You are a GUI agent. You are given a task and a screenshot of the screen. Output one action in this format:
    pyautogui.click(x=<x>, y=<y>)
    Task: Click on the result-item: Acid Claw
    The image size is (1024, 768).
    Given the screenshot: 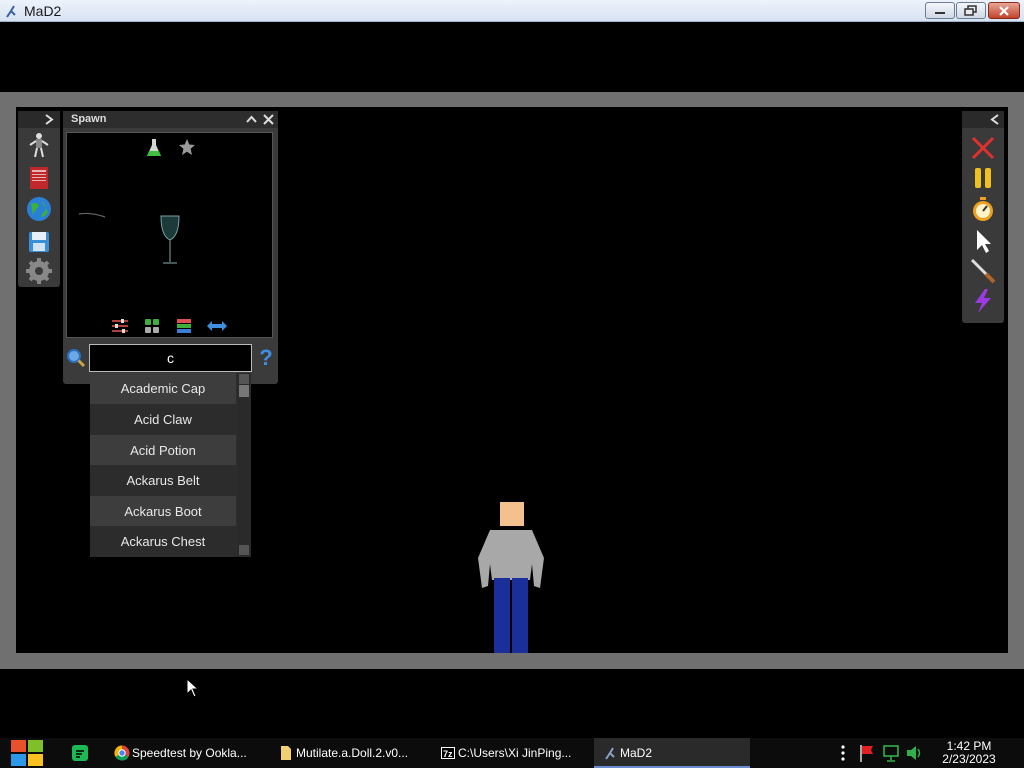 What is the action you would take?
    pyautogui.click(x=163, y=419)
    